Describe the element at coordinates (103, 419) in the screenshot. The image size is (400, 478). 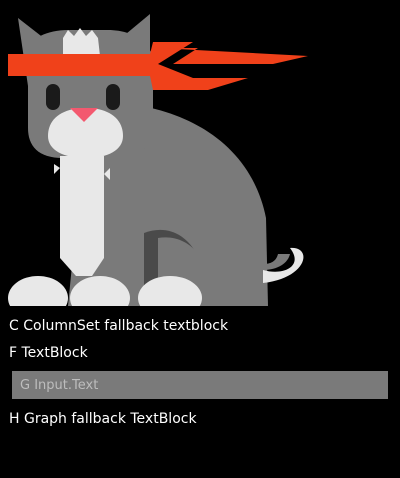
I see `graph-fallback-text: H Graph fallback TextBlock` at that location.